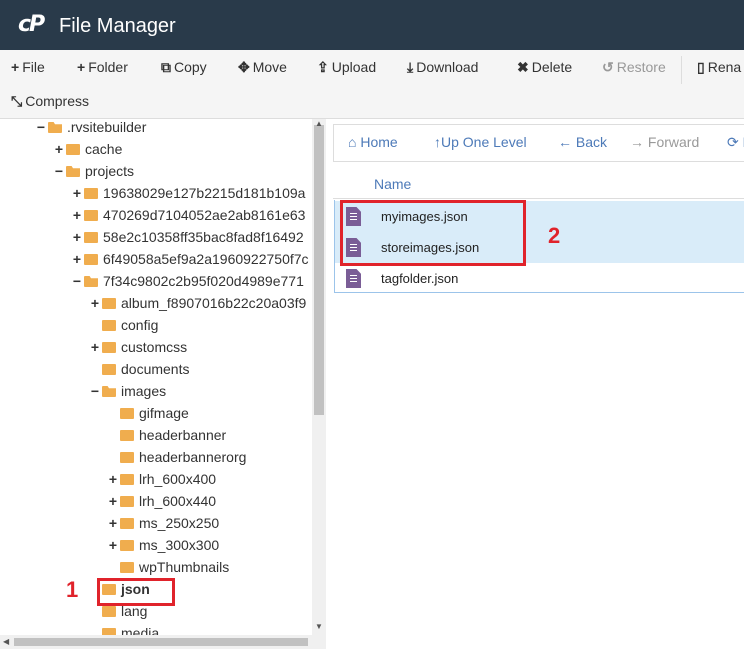 The height and width of the screenshot is (649, 744). I want to click on file-row: tagfolder.json, so click(539, 278).